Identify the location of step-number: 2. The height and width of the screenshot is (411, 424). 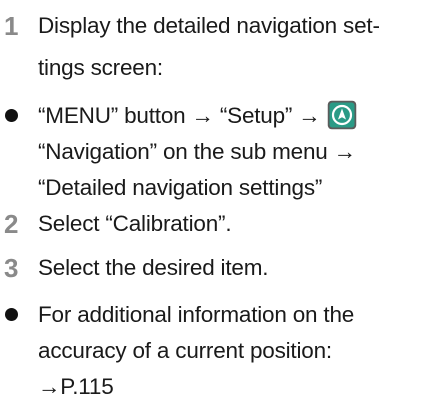
(11, 224).